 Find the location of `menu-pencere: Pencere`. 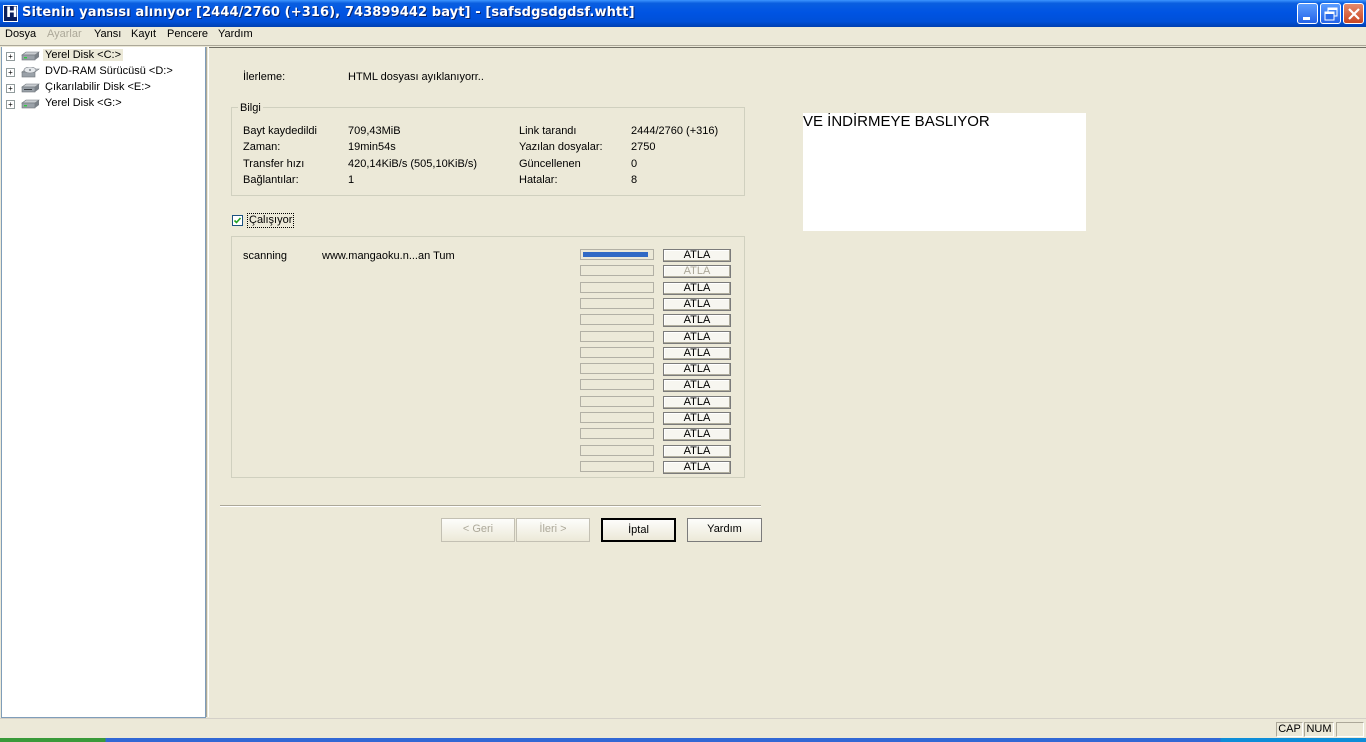

menu-pencere: Pencere is located at coordinates (187, 34).